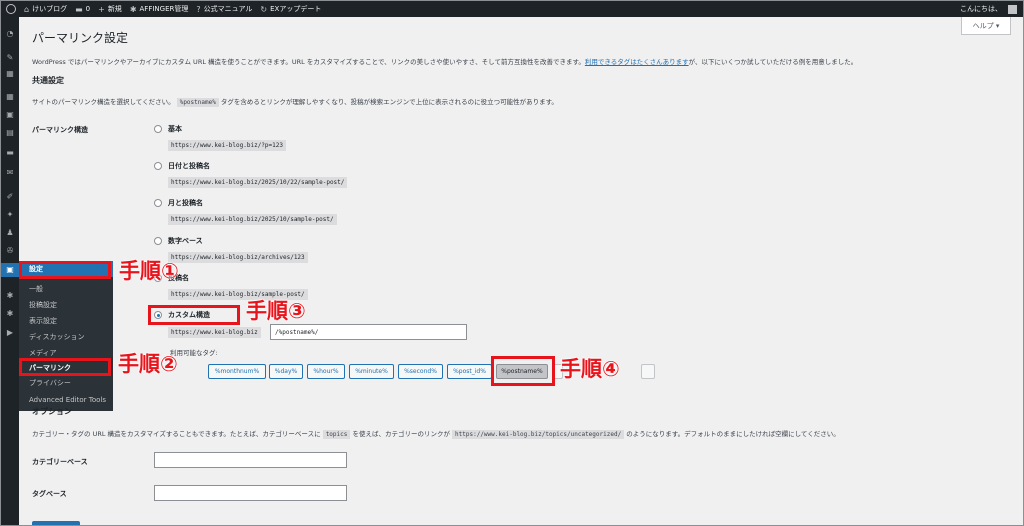 This screenshot has width=1024, height=526. What do you see at coordinates (10, 233) in the screenshot?
I see `users-icon: ♟` at bounding box center [10, 233].